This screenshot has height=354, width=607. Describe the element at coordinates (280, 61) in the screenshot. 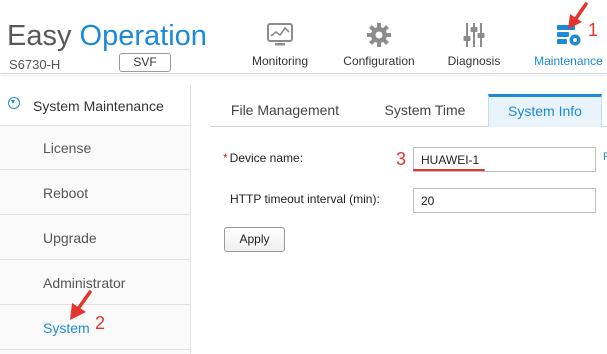

I see `nav-monitoring-label: Monitoring` at that location.